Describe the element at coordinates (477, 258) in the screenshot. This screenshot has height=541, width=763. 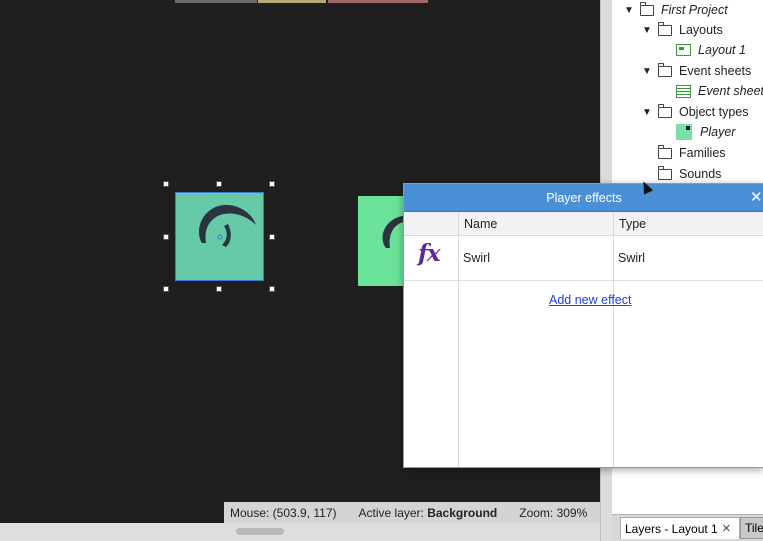
I see `effect-name: Swirl` at that location.